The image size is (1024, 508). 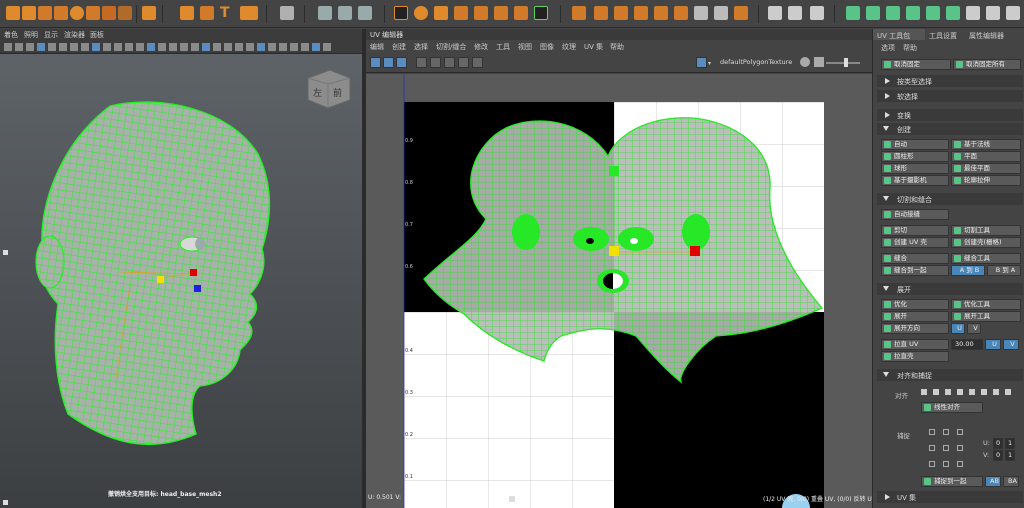 What do you see at coordinates (986, 304) in the screenshot?
I see `optimize-tool-button: 优化工具` at bounding box center [986, 304].